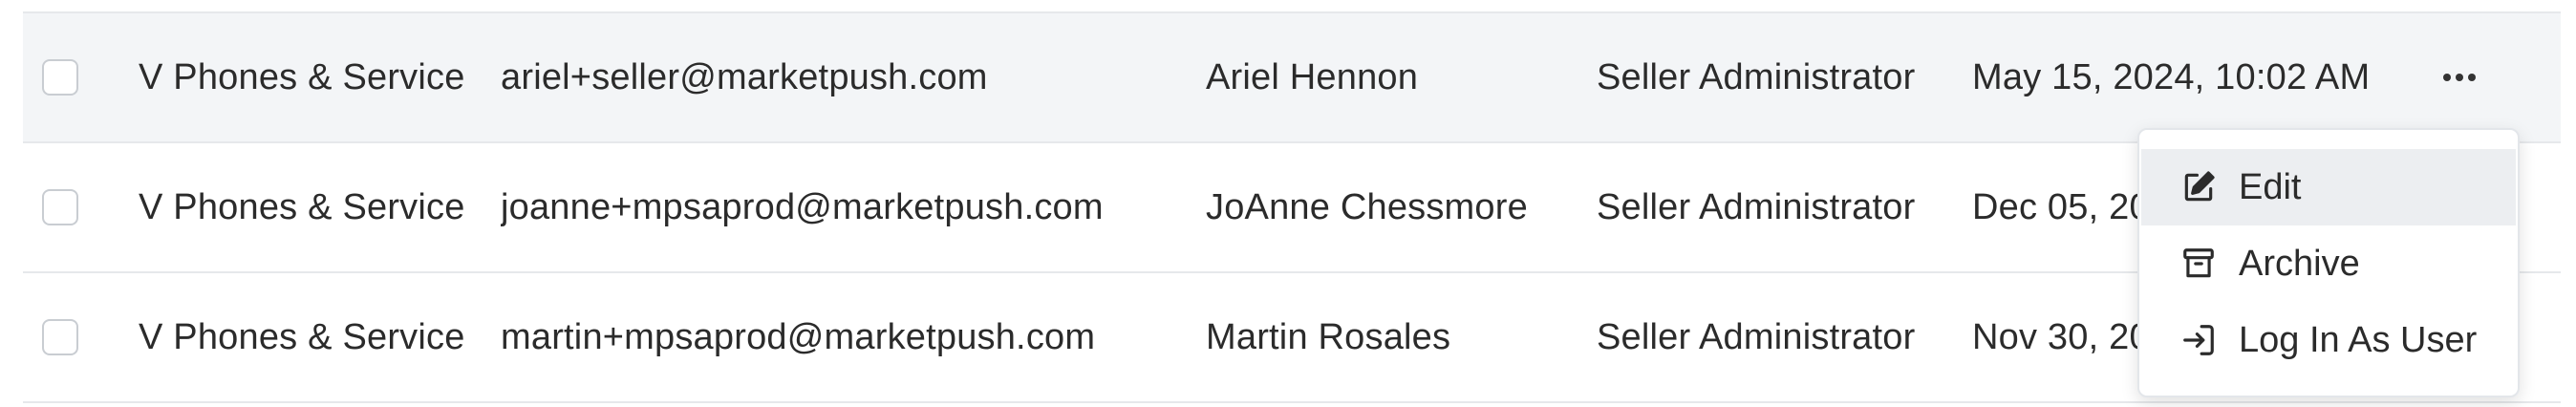 The image size is (2576, 407). Describe the element at coordinates (1328, 336) in the screenshot. I see `name-cell: Martin Rosales` at that location.